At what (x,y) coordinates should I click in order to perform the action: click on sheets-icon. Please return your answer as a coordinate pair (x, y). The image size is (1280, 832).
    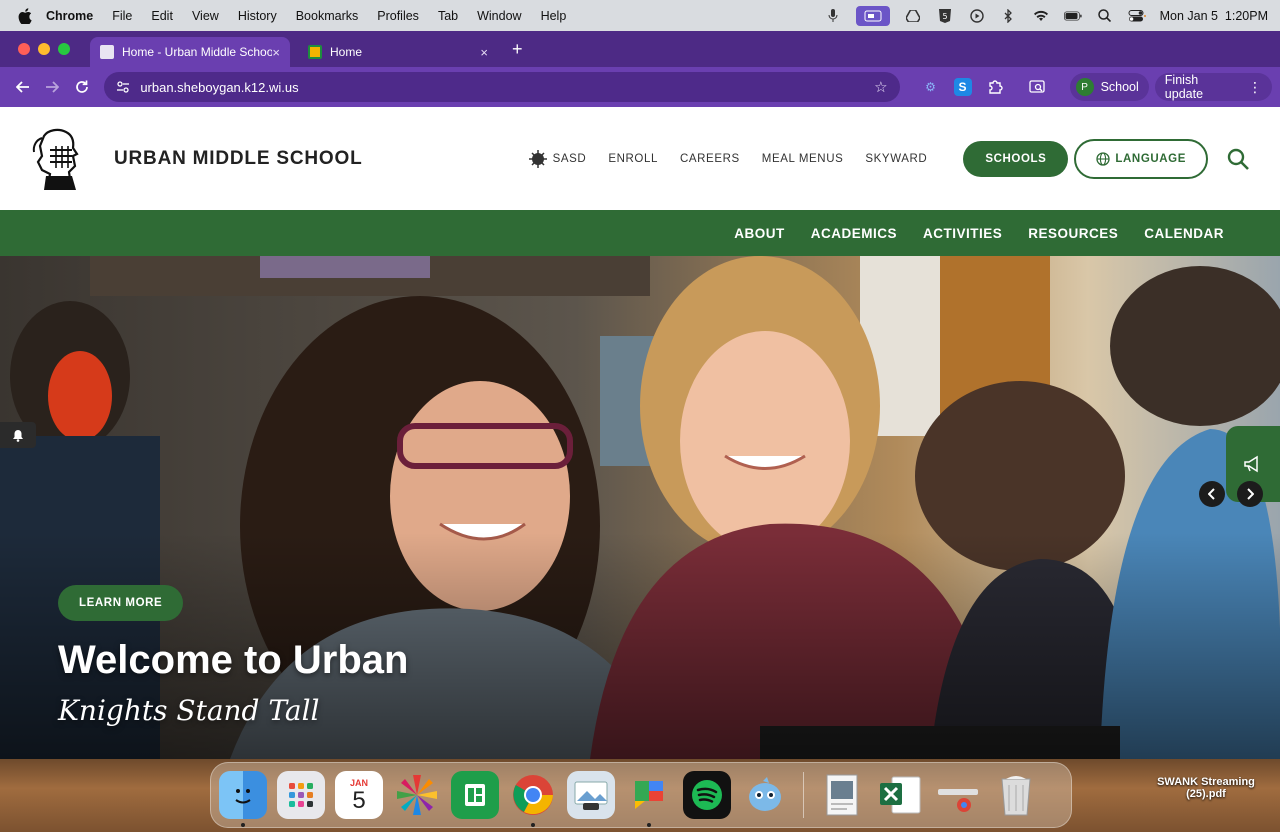
    Looking at the image, I should click on (475, 795).